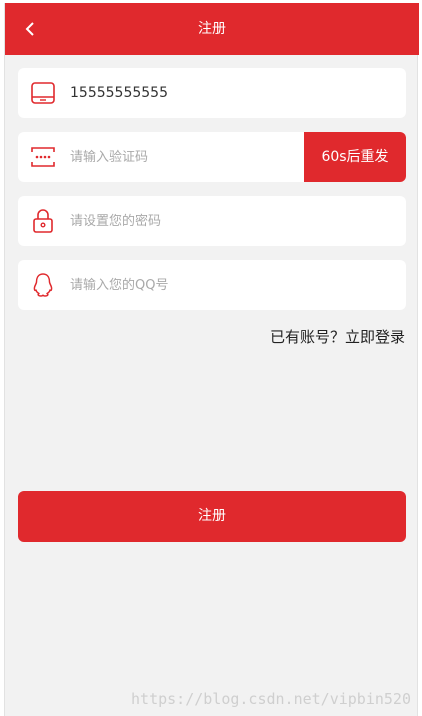  What do you see at coordinates (43, 221) in the screenshot?
I see `lock-icon` at bounding box center [43, 221].